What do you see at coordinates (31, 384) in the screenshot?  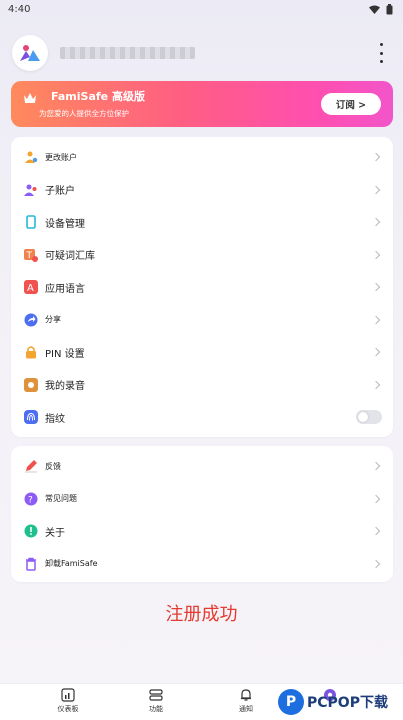 I see `recording-icon` at bounding box center [31, 384].